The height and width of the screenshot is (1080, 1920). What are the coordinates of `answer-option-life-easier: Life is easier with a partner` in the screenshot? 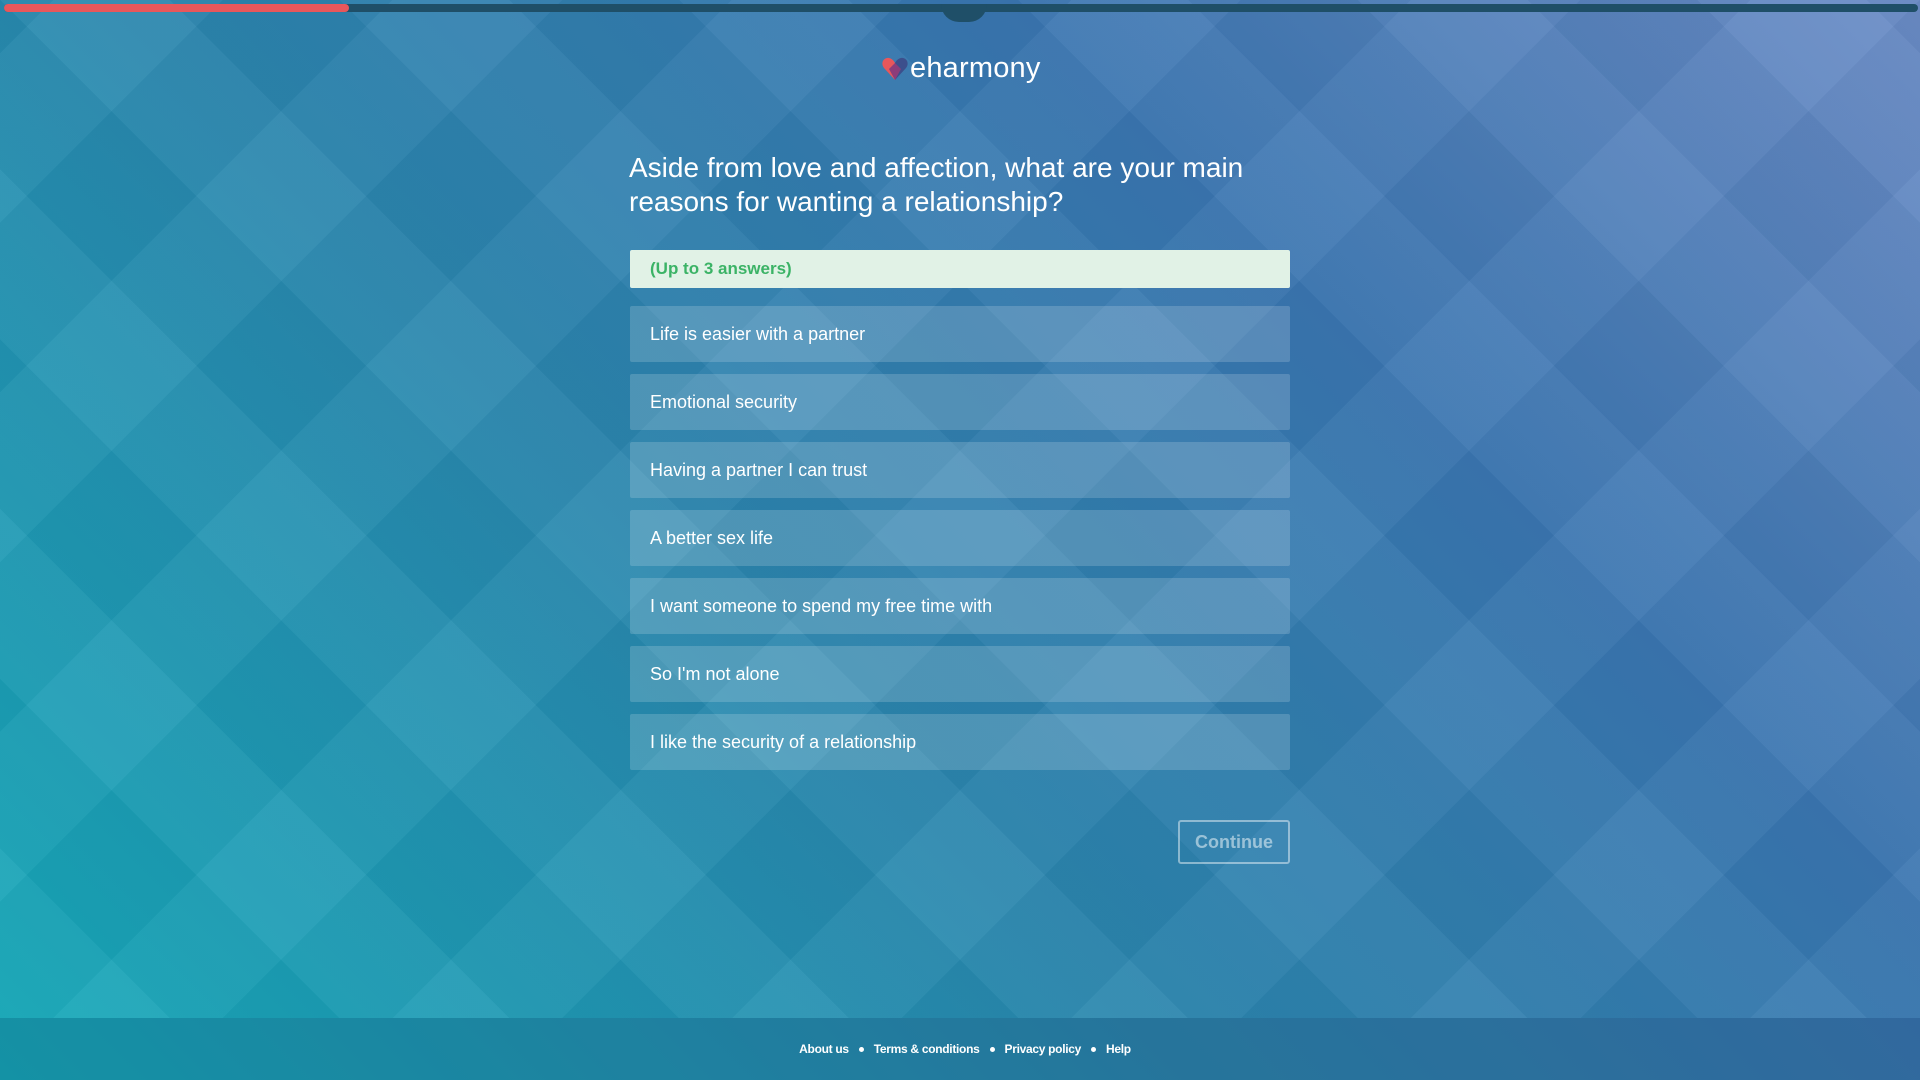 It's located at (960, 334).